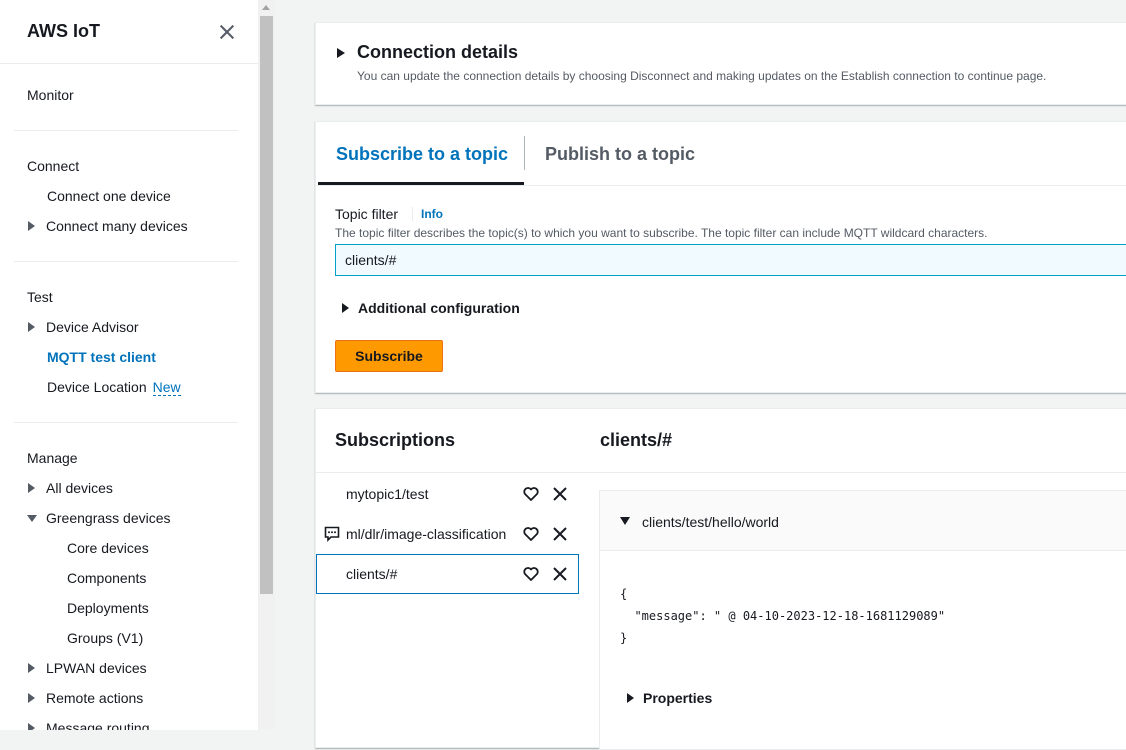 Image resolution: width=1126 pixels, height=750 pixels. I want to click on subscription-name: ml/dlr/image-classification, so click(426, 534).